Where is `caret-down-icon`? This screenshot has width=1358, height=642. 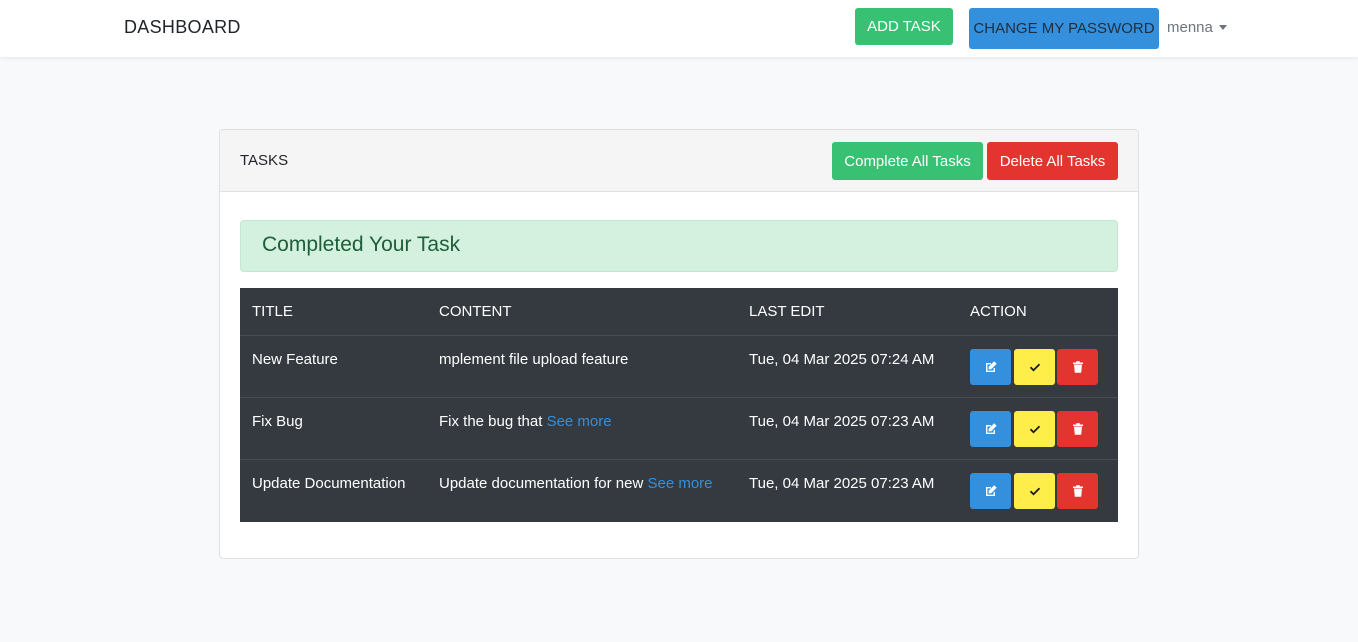
caret-down-icon is located at coordinates (1222, 27).